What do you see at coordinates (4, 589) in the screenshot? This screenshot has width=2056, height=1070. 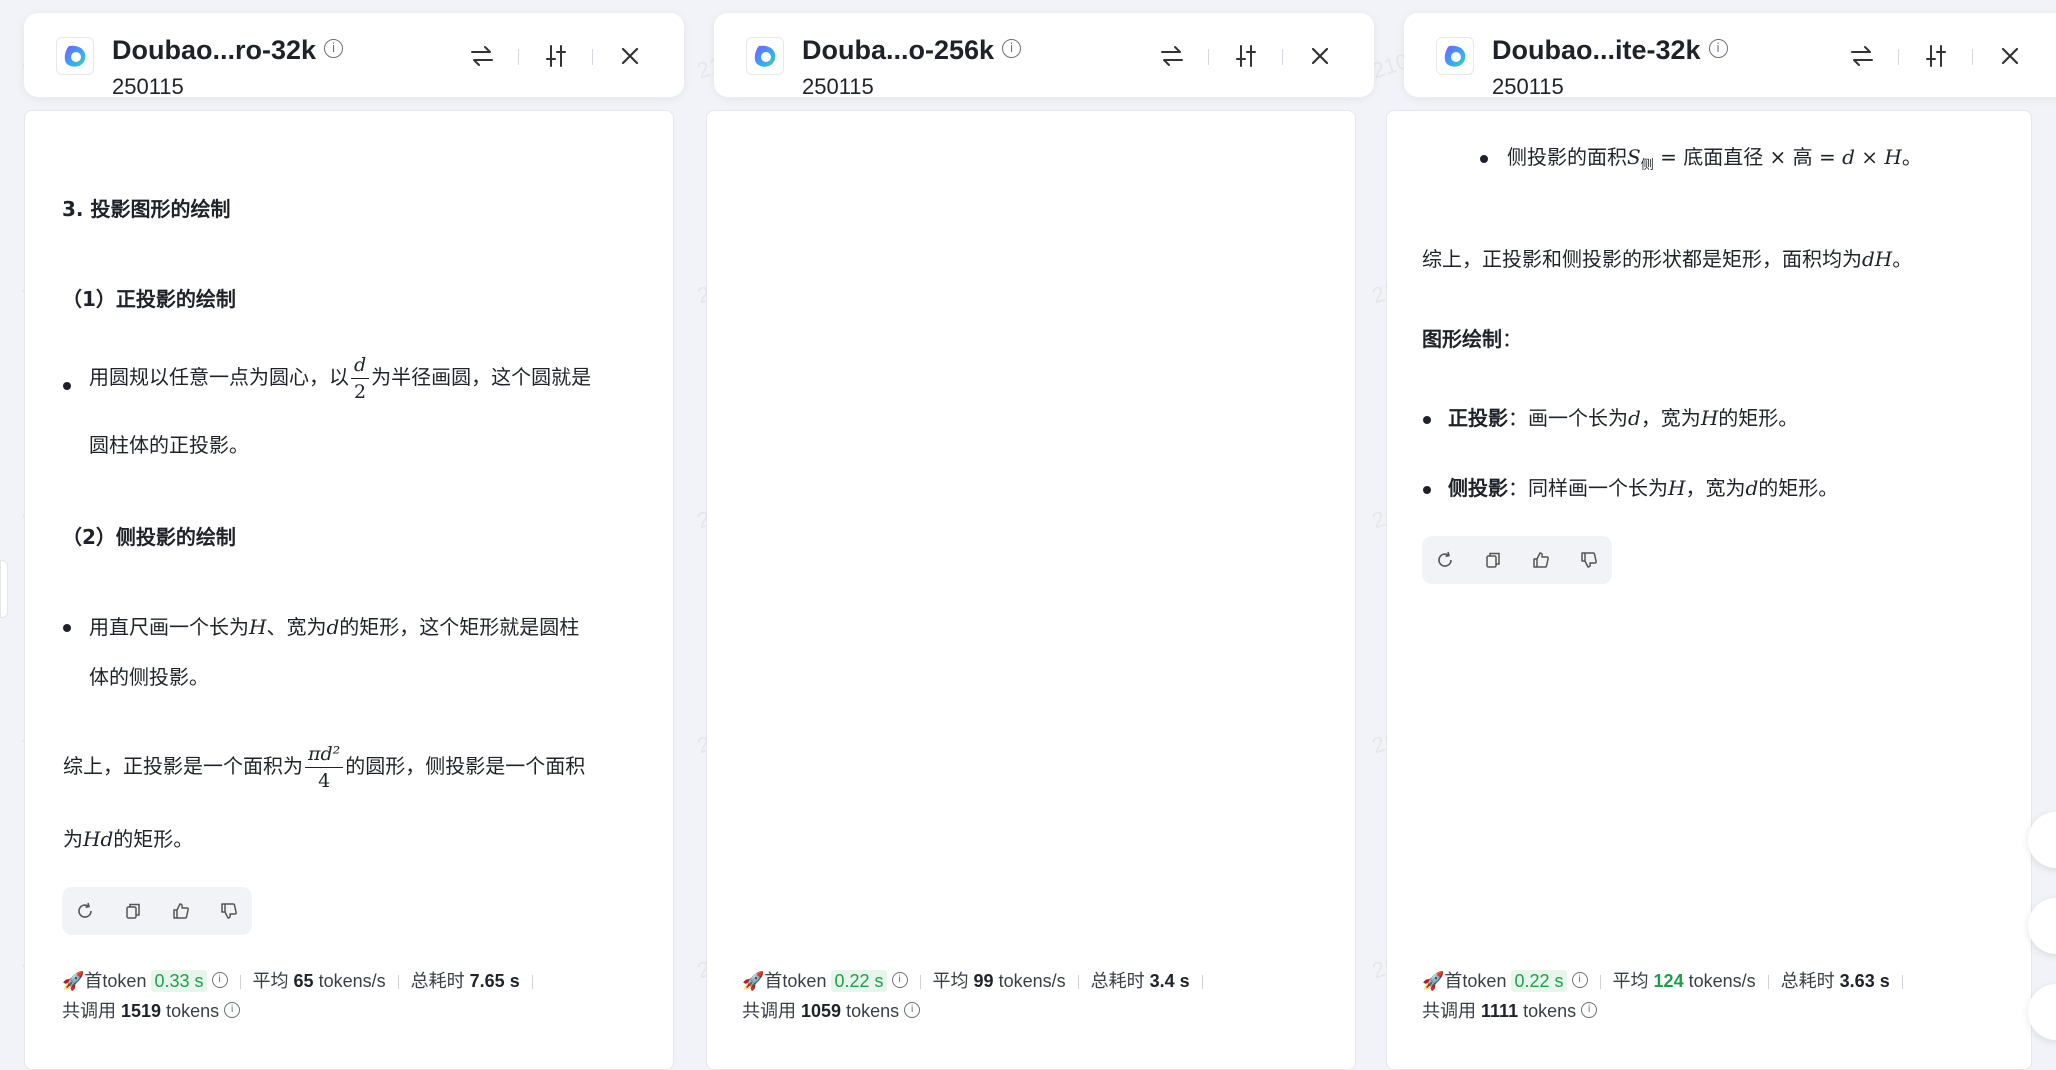 I see `sidebar-toggle` at bounding box center [4, 589].